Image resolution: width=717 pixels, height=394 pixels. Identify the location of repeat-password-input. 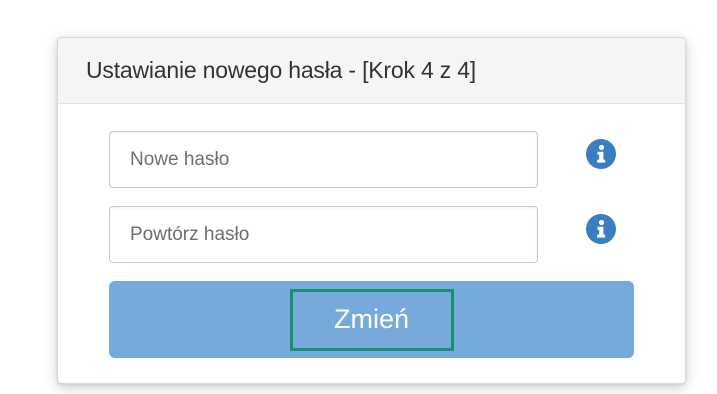
(323, 234).